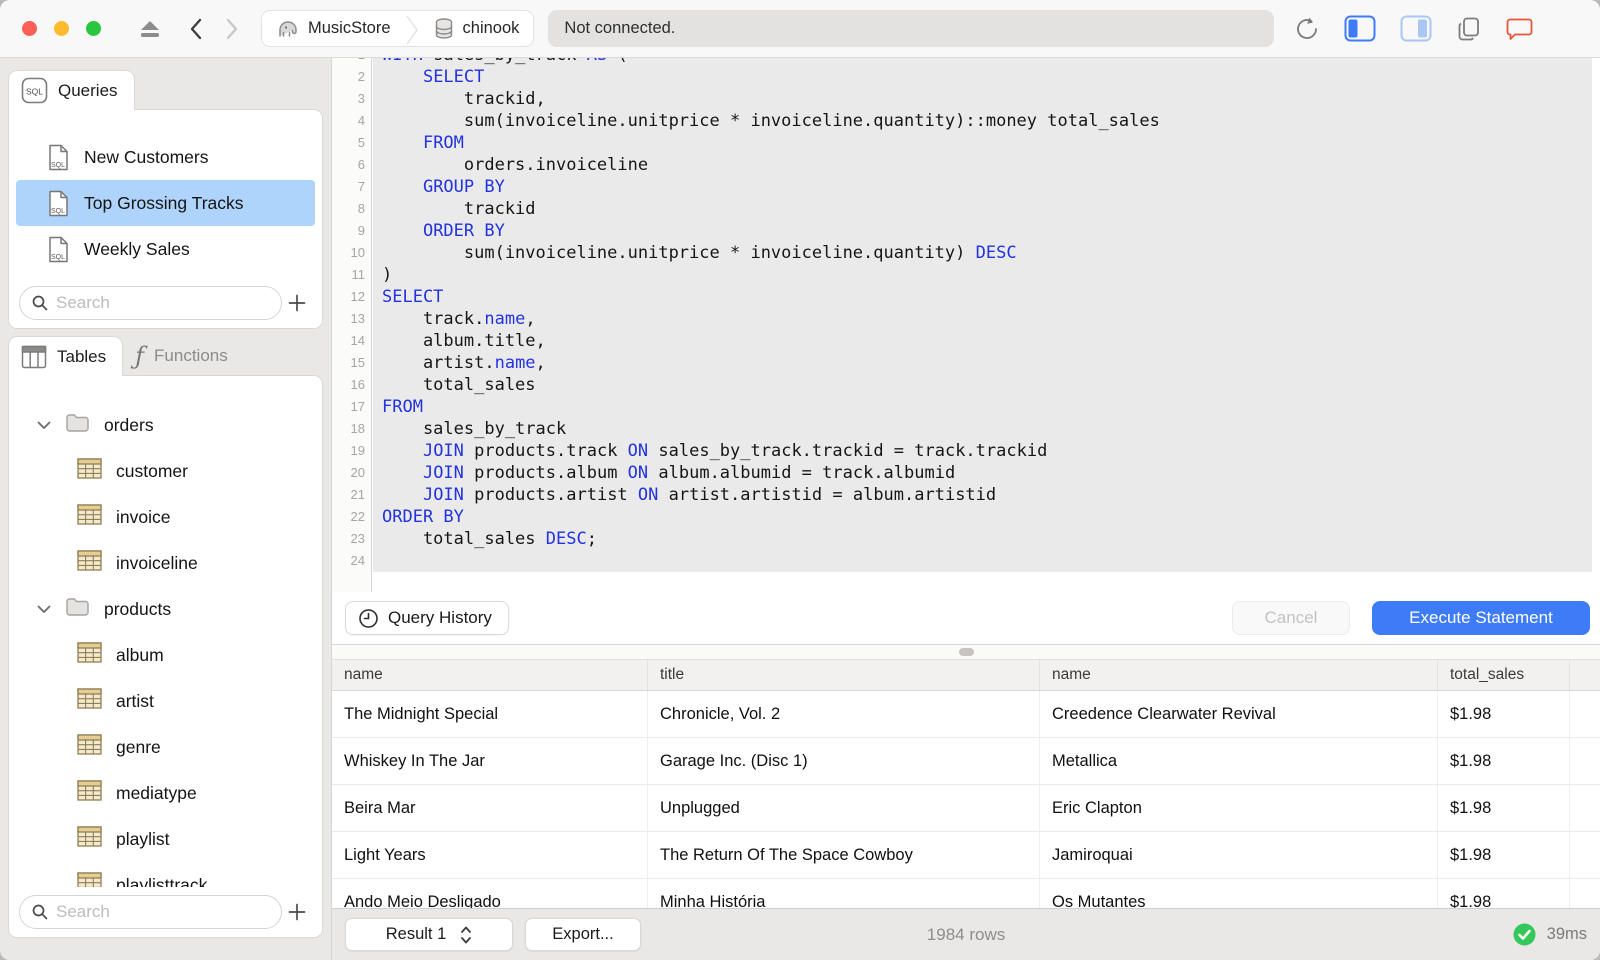  I want to click on table-item: invoice, so click(165, 517).